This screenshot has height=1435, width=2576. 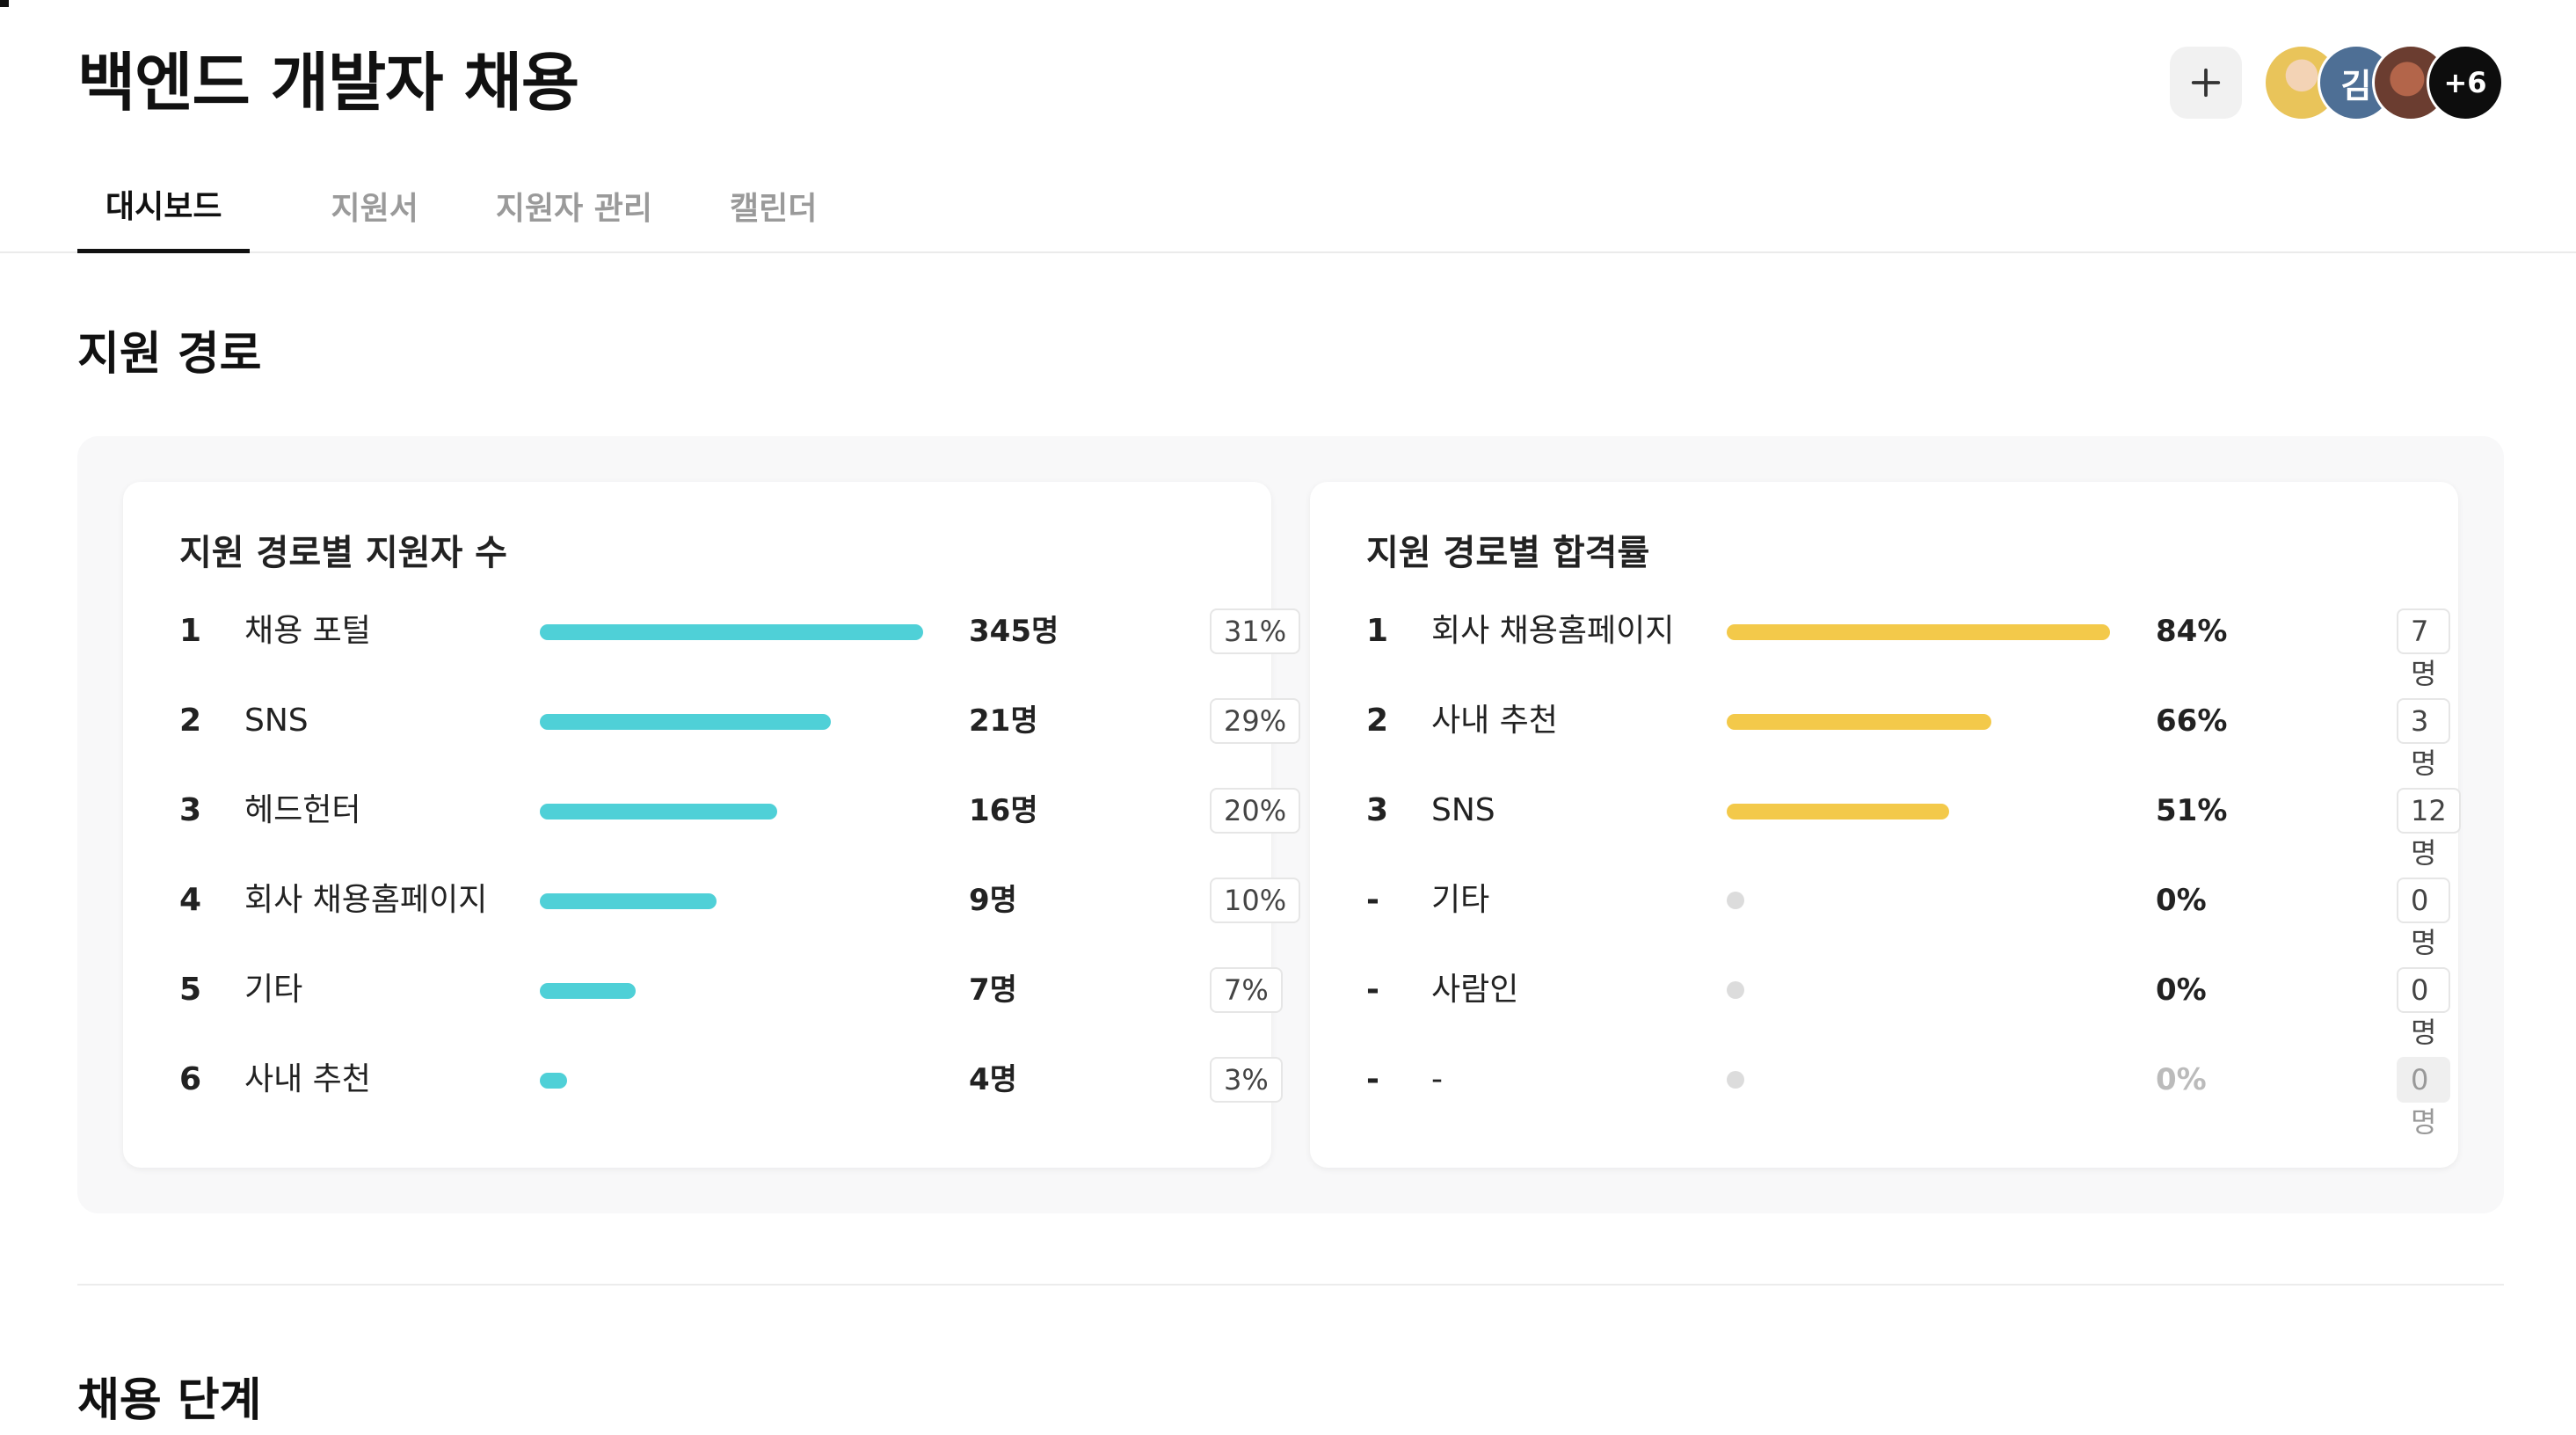 I want to click on row-value: 84%, so click(x=2192, y=631).